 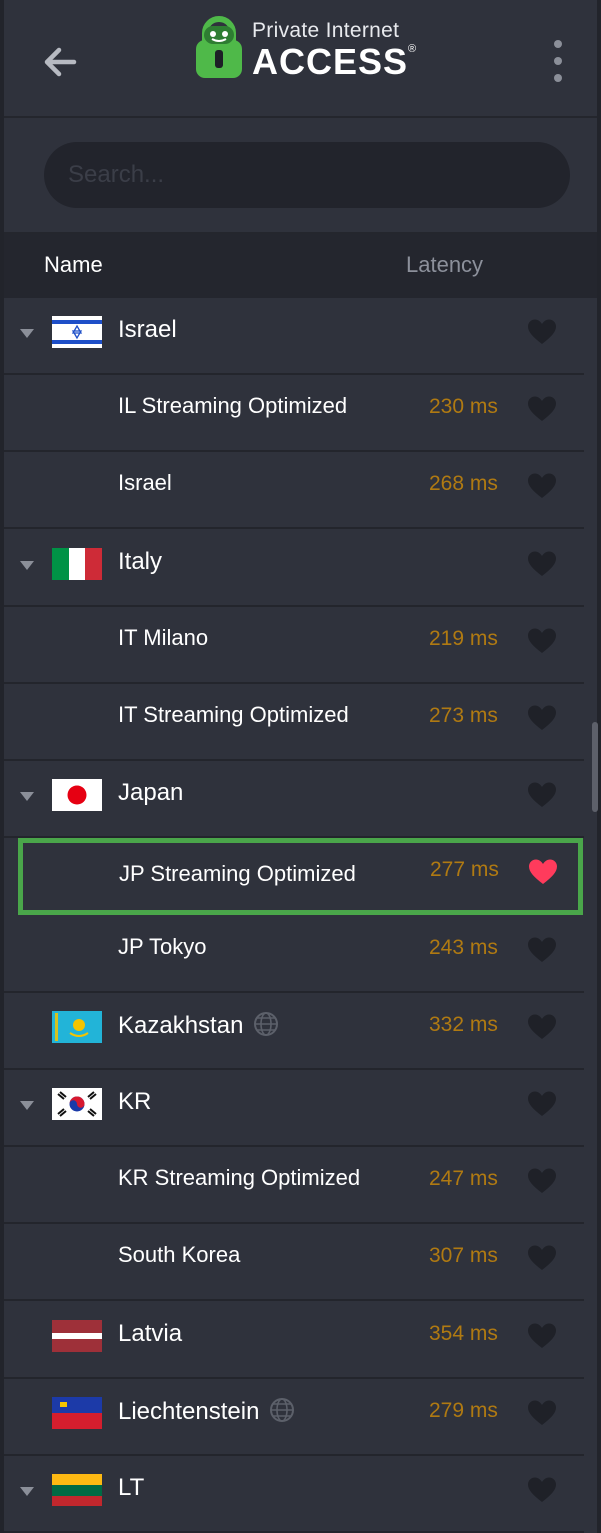 What do you see at coordinates (294, 1031) in the screenshot?
I see `country-row: Kazakhstan 332 ms` at bounding box center [294, 1031].